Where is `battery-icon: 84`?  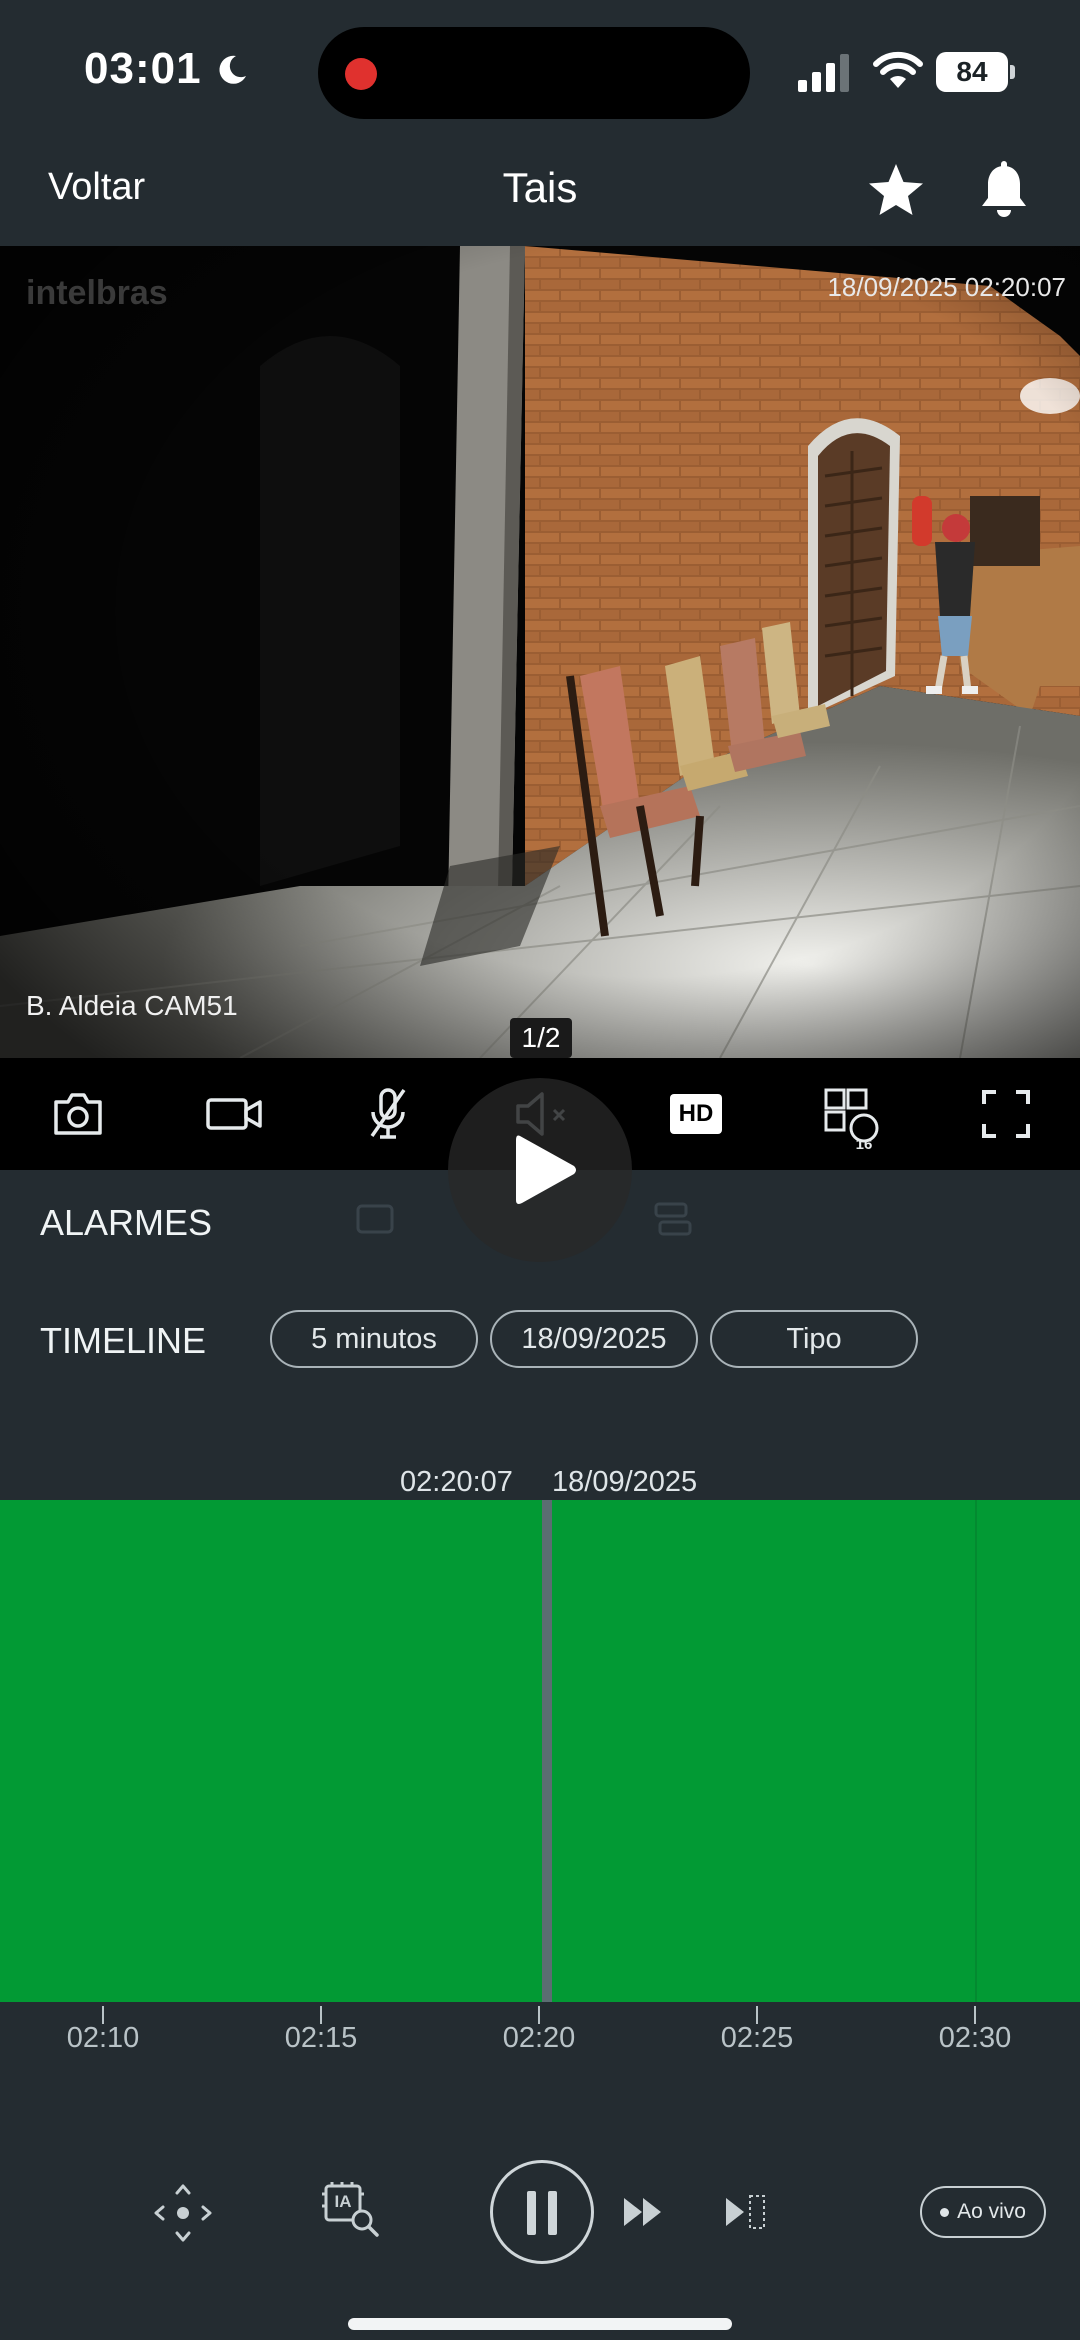
battery-icon: 84 is located at coordinates (976, 72).